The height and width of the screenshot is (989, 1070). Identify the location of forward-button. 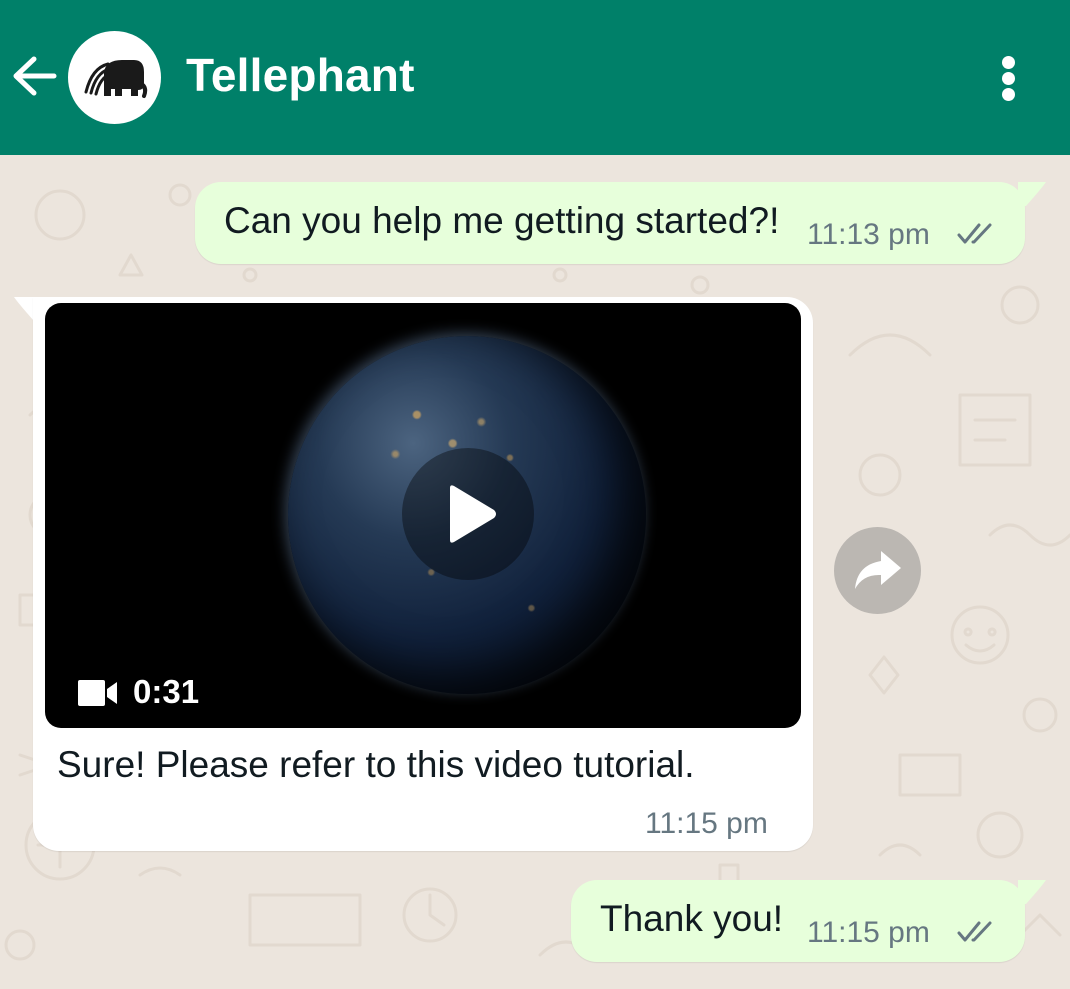
(877, 570).